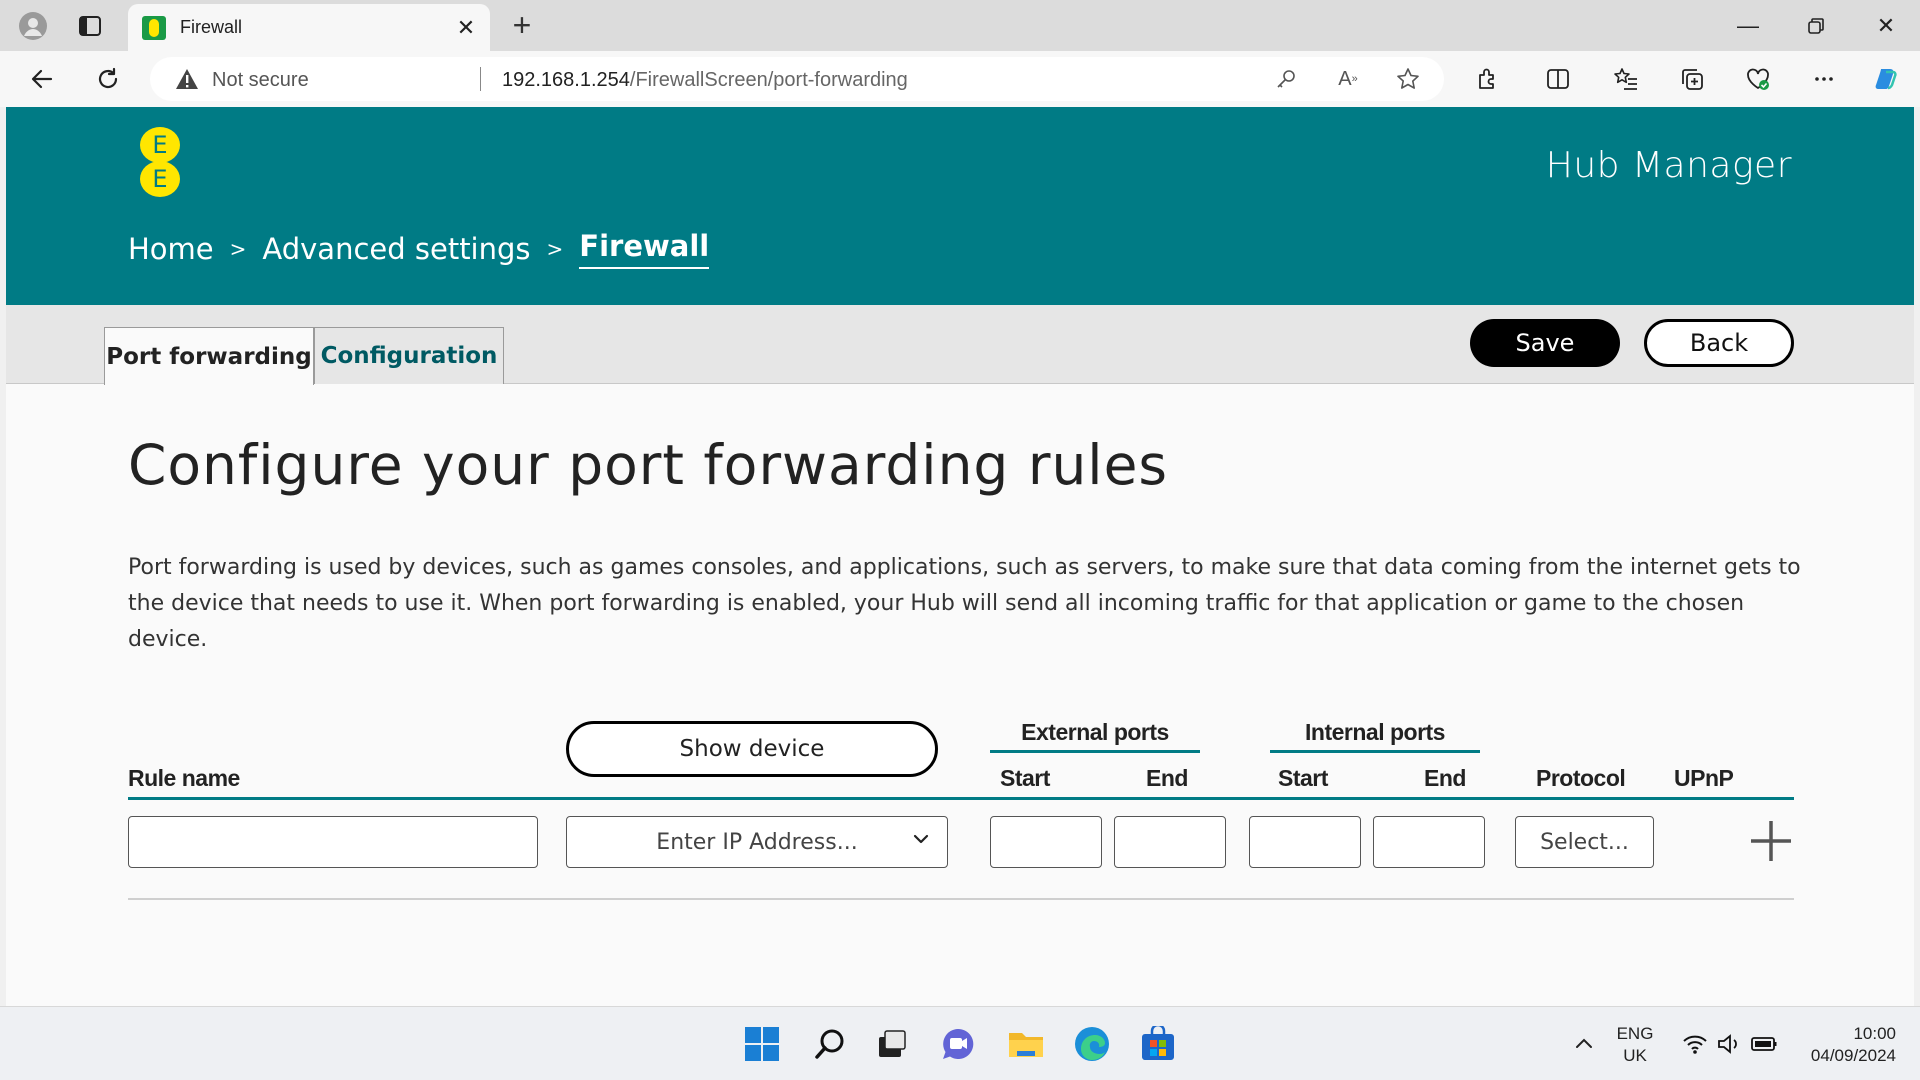 The image size is (1920, 1080). Describe the element at coordinates (1764, 1044) in the screenshot. I see `battery-icon` at that location.